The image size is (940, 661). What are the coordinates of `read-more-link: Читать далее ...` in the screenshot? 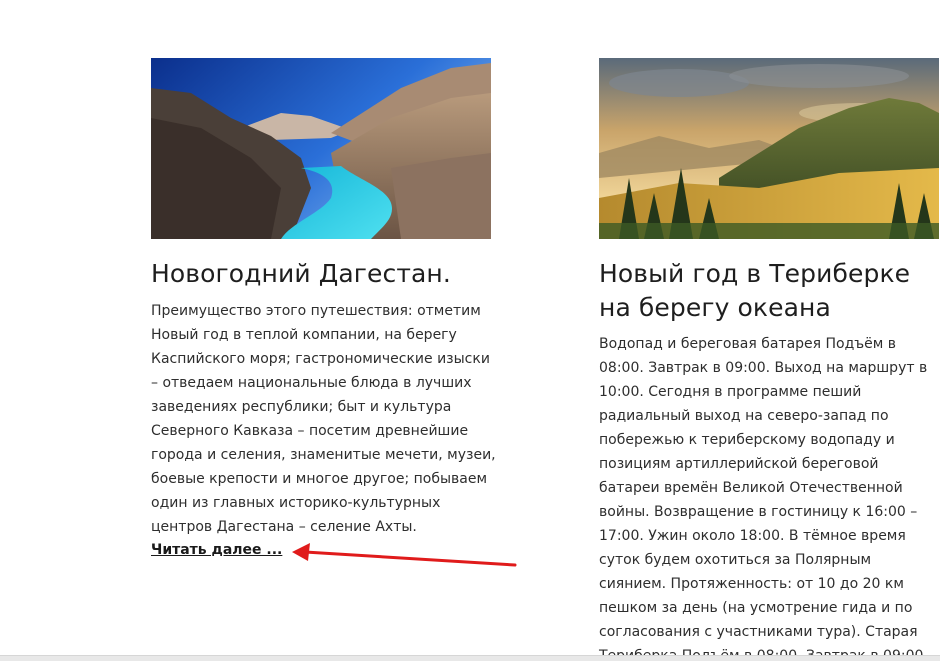 It's located at (216, 550).